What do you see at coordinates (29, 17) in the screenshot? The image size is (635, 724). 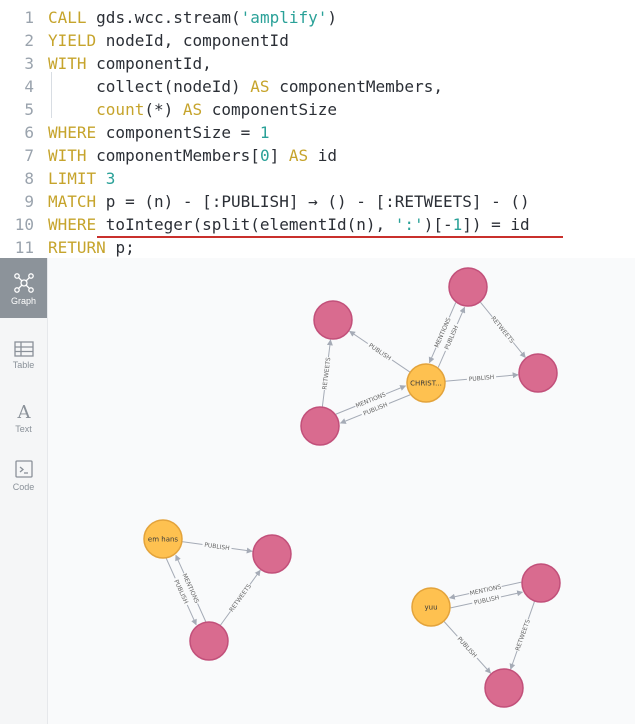 I see `line-number: 1` at bounding box center [29, 17].